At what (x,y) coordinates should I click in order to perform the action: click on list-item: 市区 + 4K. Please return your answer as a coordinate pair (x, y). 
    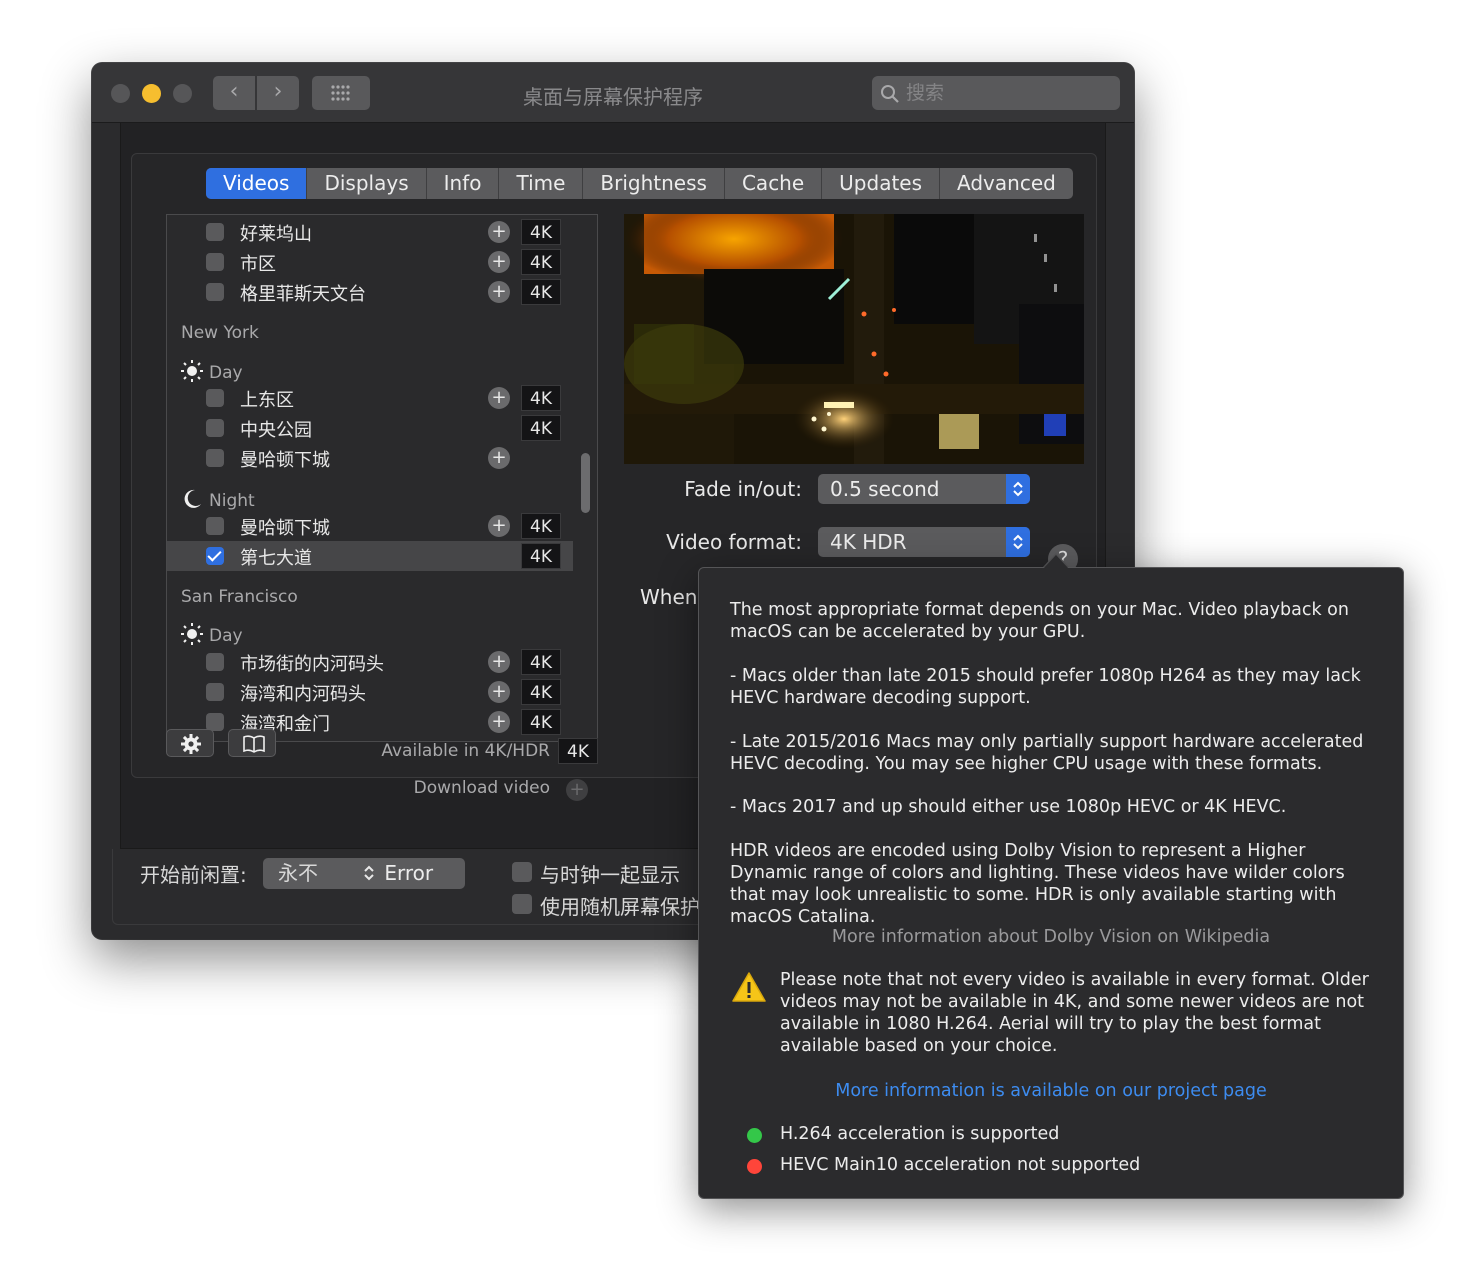
    Looking at the image, I should click on (370, 262).